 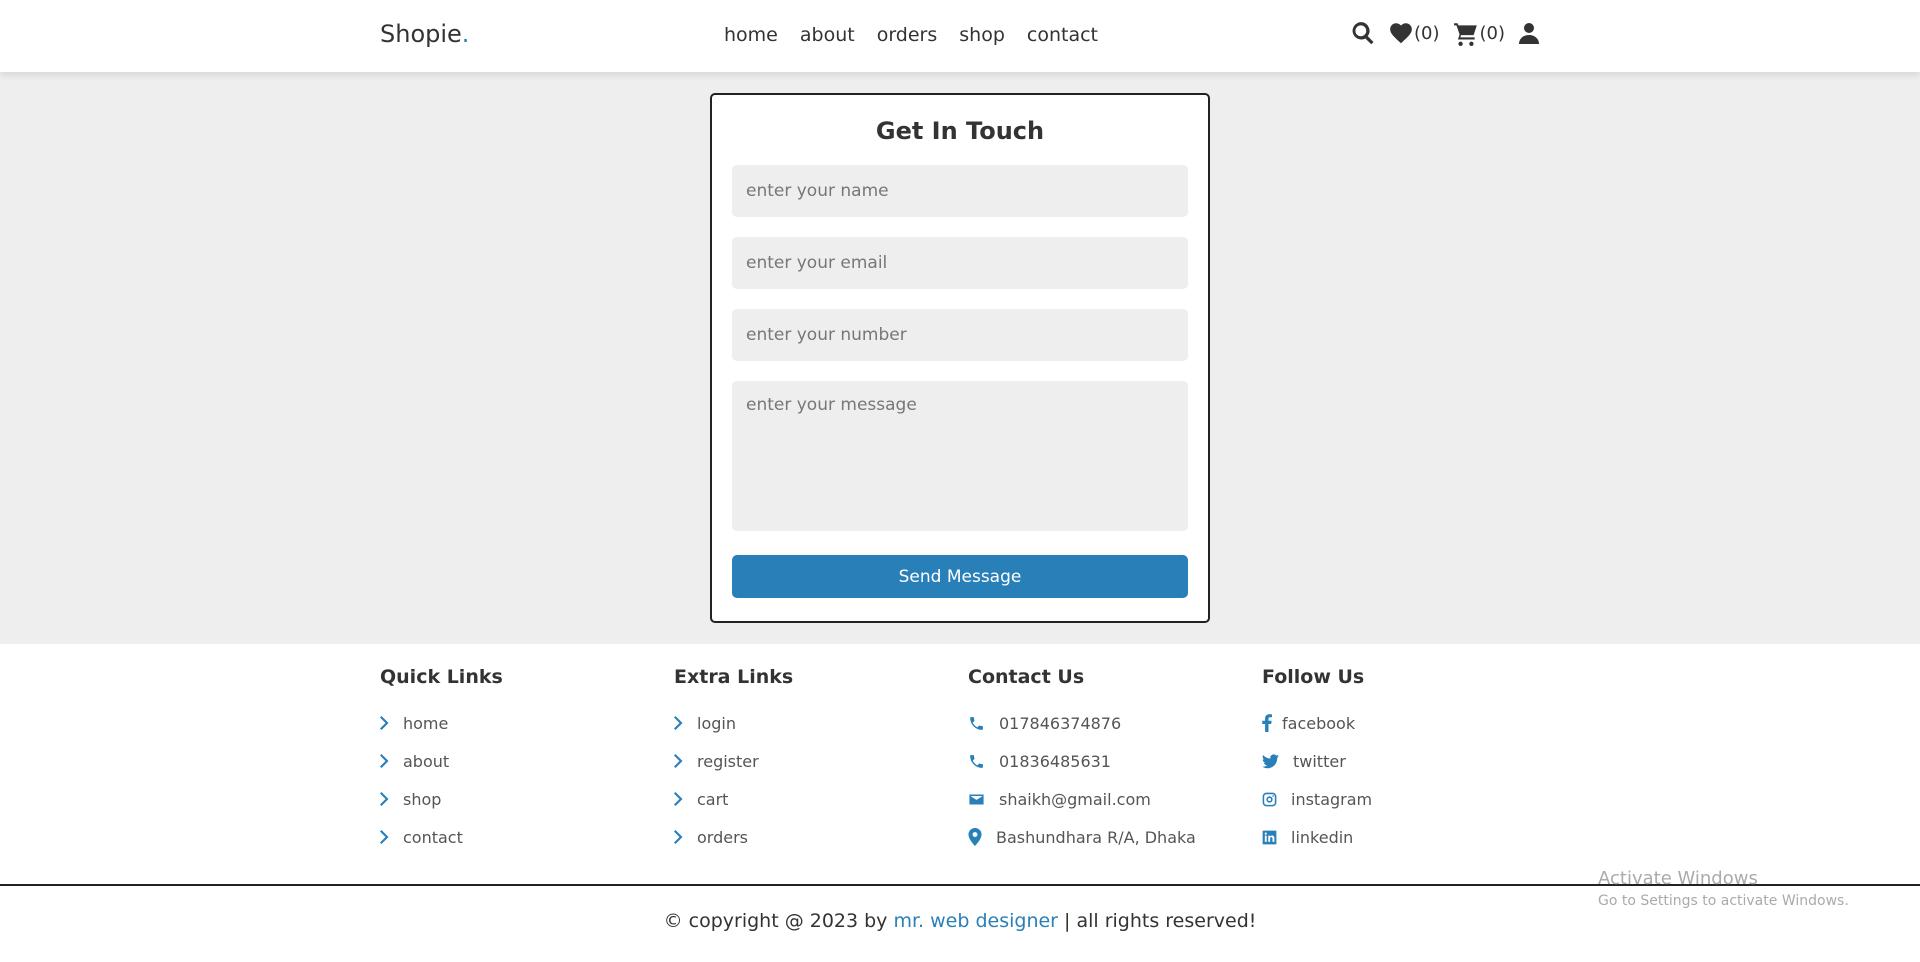 I want to click on instagram-icon, so click(x=1269, y=799).